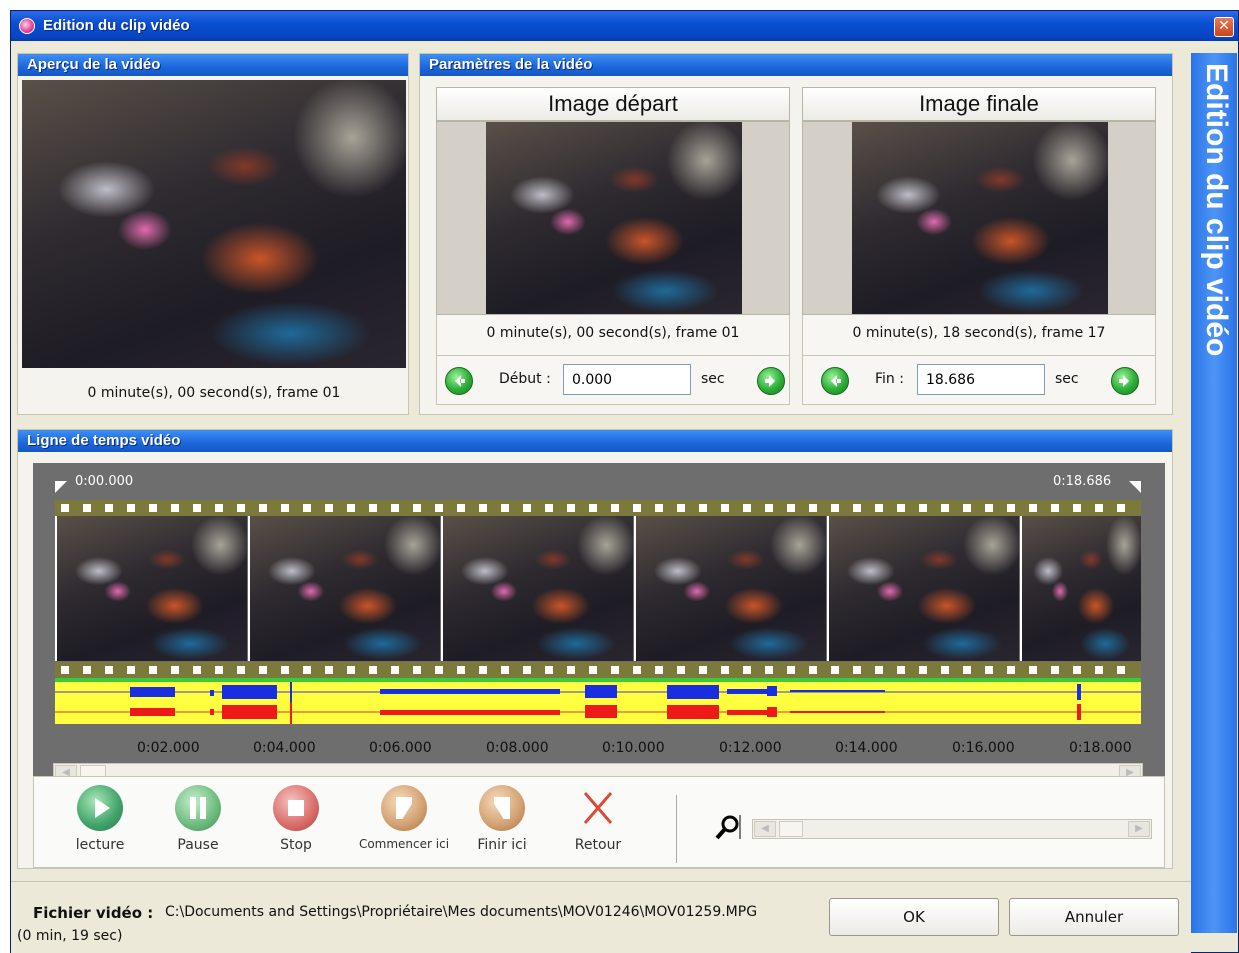 The height and width of the screenshot is (953, 1239). I want to click on timeline-tick: 0:16.000, so click(983, 748).